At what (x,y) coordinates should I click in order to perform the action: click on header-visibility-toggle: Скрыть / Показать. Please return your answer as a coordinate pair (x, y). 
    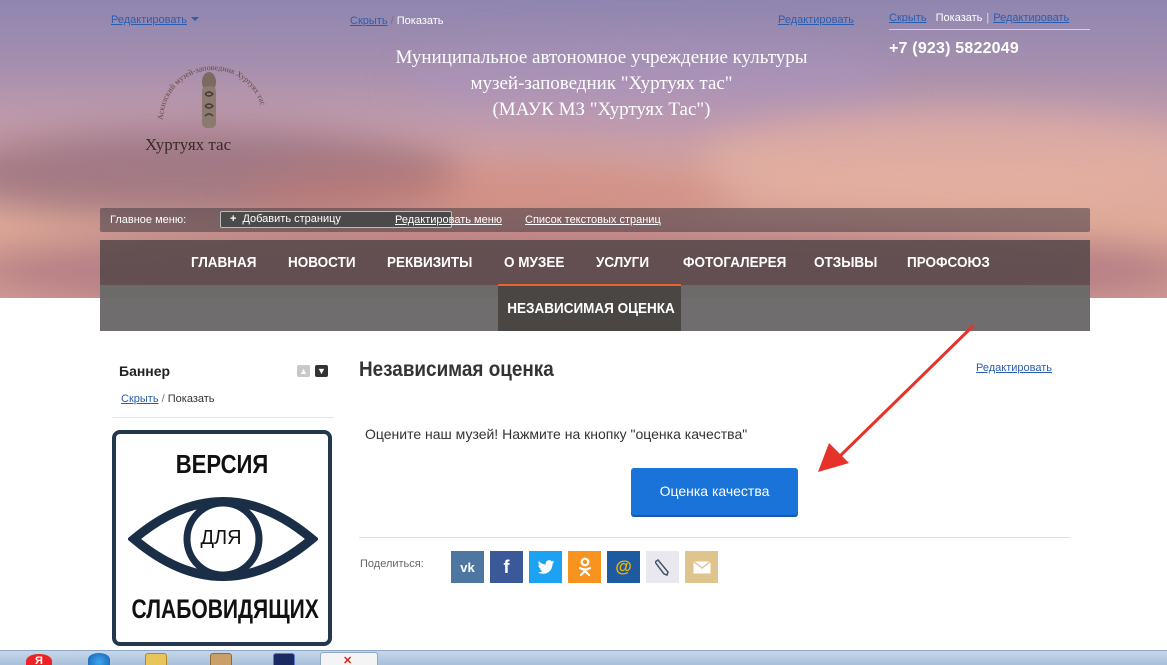
    Looking at the image, I should click on (397, 21).